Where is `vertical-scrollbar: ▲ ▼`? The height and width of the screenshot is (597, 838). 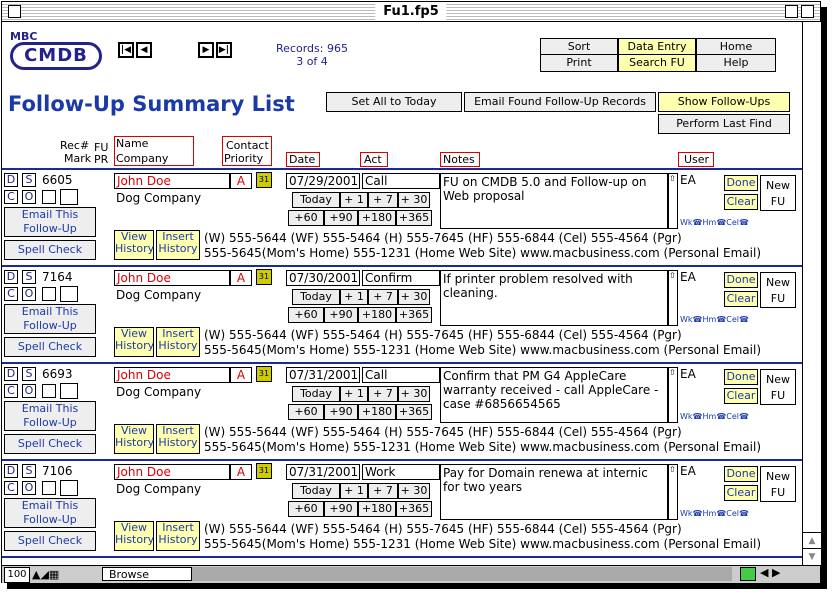
vertical-scrollbar: ▲ ▼ is located at coordinates (811, 293).